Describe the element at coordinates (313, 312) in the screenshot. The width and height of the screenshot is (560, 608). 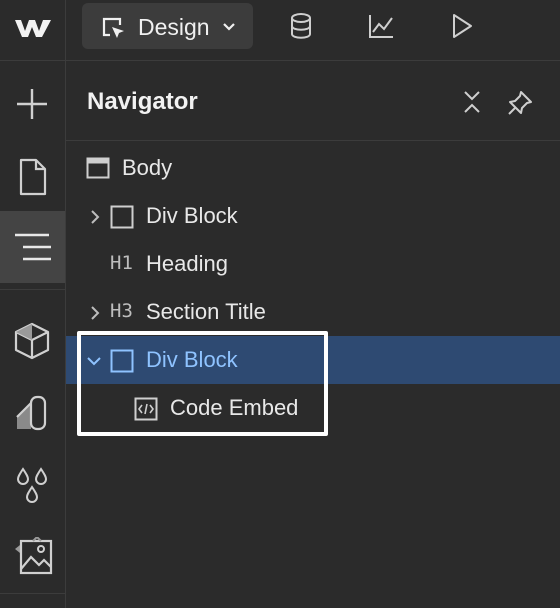
I see `tree-node-section-title: H3 Section Title` at that location.